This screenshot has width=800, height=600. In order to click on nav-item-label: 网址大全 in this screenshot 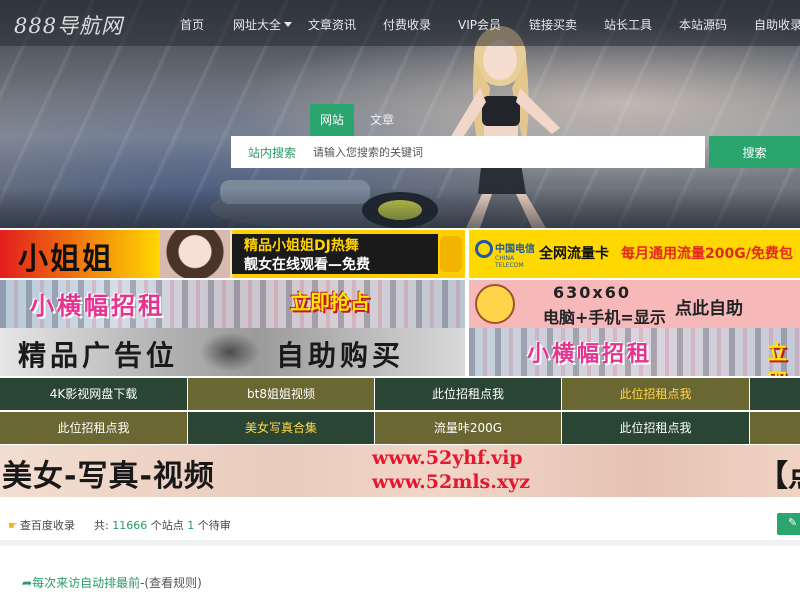, I will do `click(257, 25)`.